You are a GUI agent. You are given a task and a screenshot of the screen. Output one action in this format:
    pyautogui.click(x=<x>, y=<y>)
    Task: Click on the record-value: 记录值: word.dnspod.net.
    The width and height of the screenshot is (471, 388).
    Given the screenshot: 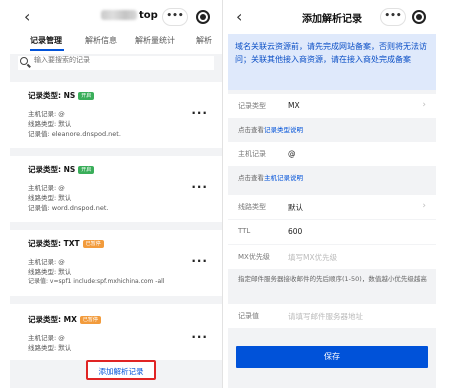 What is the action you would take?
    pyautogui.click(x=68, y=208)
    